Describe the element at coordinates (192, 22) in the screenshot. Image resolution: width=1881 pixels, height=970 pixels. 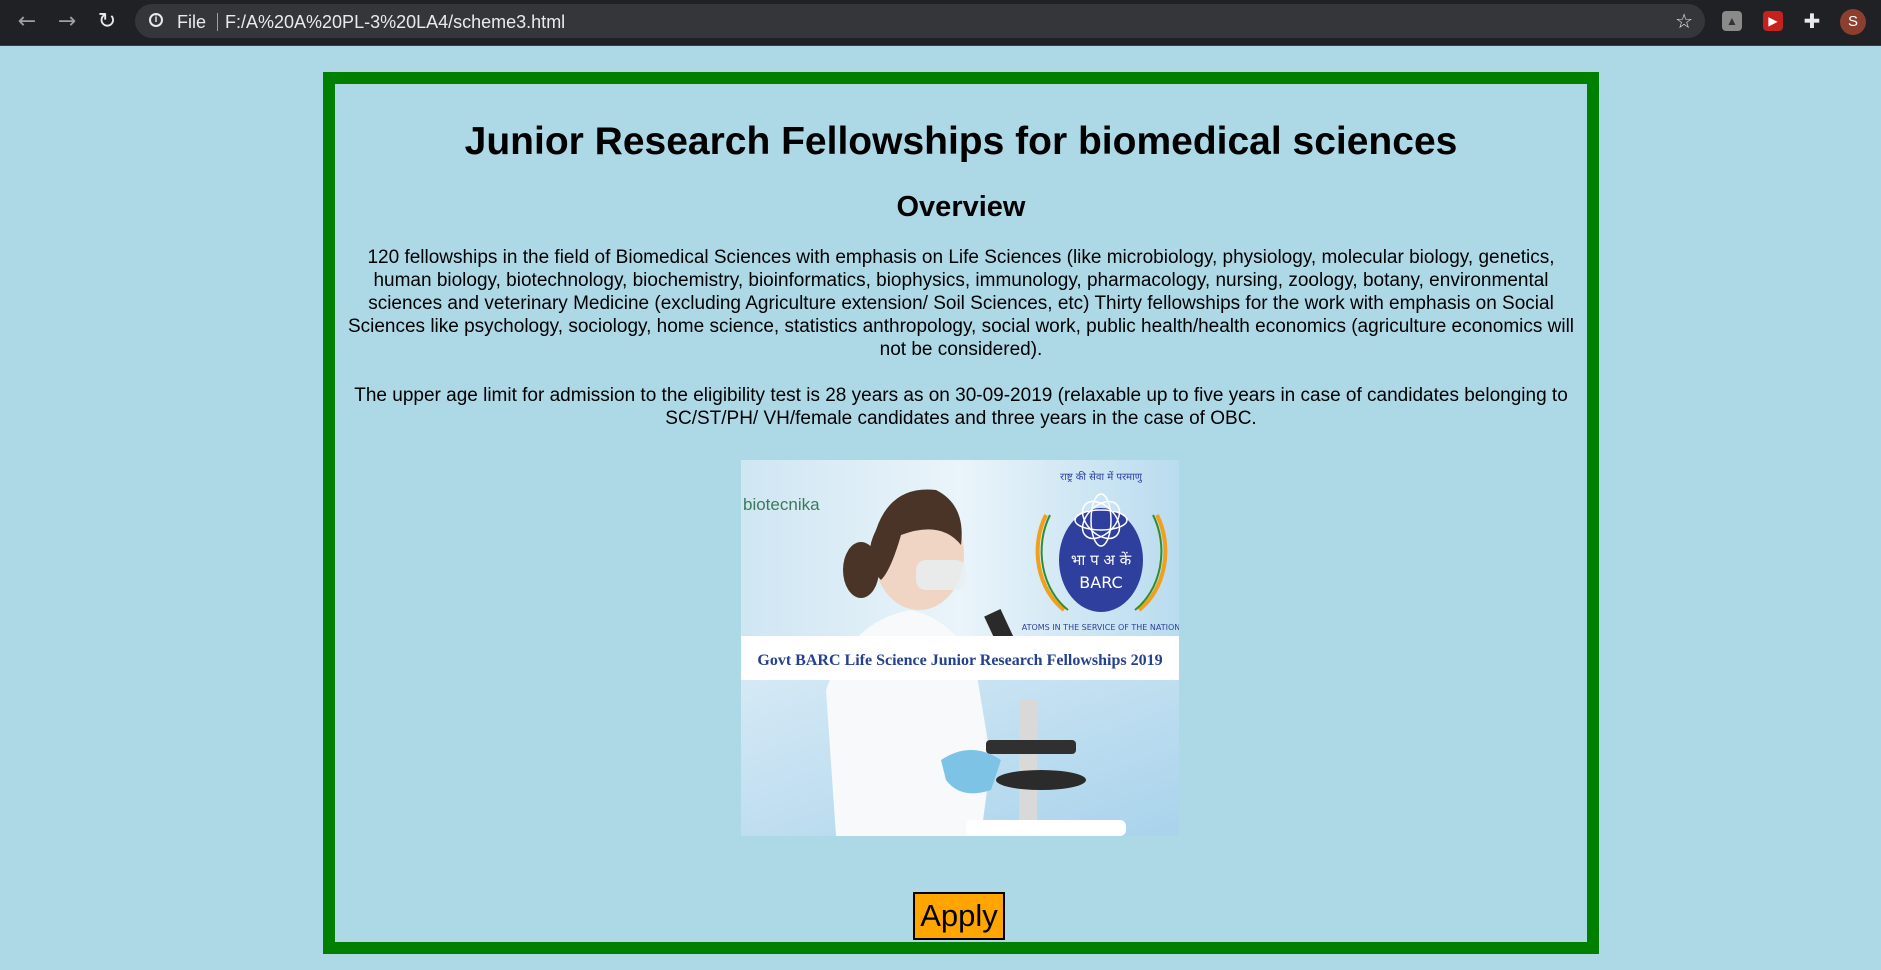
I see `scheme-label: File` at that location.